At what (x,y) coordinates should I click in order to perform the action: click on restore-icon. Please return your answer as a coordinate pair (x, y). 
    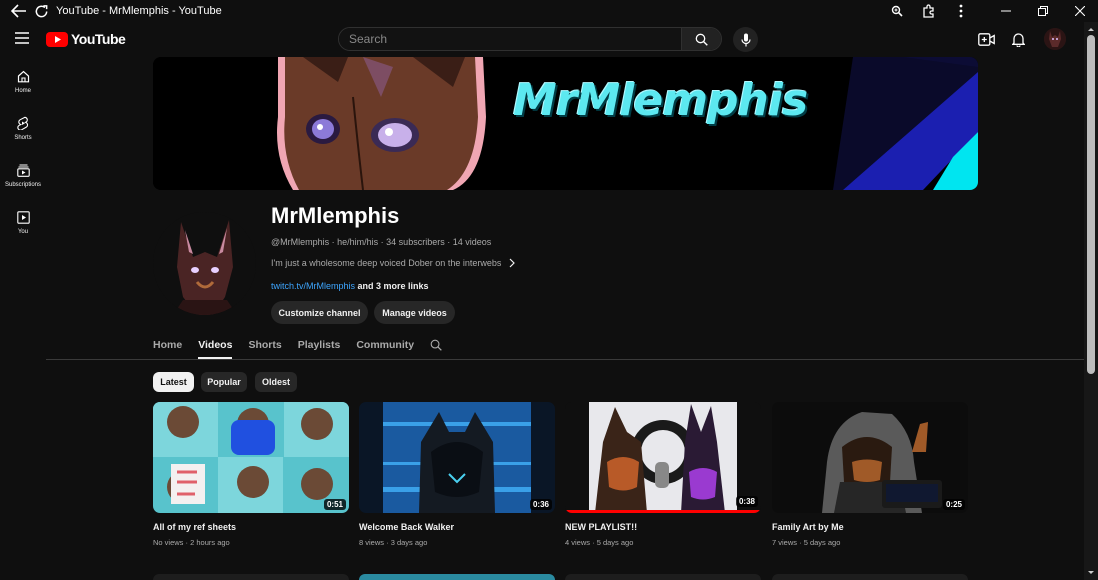
    Looking at the image, I should click on (1042, 11).